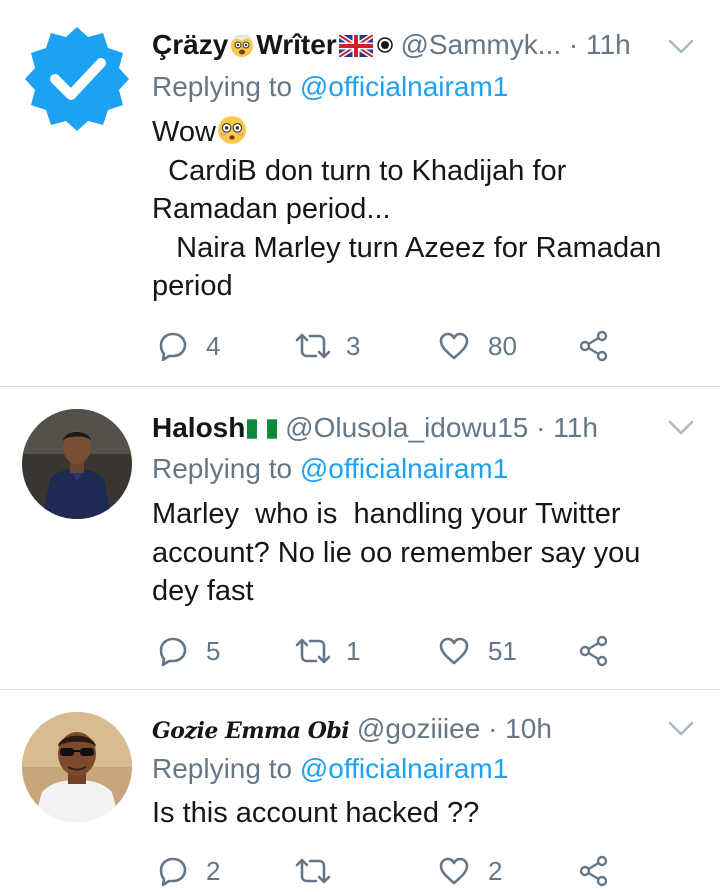 The image size is (720, 892). I want to click on tweet-header: Çräzy Wrîter @Sammyk... · 11h, so click(406, 45).